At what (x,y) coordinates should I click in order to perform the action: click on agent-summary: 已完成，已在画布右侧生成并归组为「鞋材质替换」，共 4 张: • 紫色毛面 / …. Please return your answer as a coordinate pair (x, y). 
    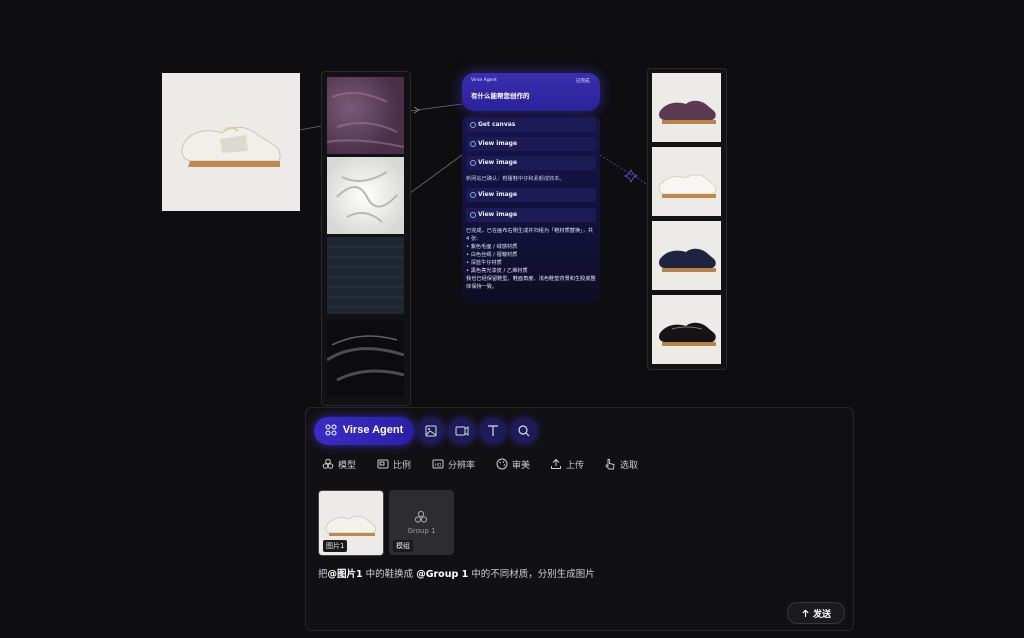
    Looking at the image, I should click on (531, 259).